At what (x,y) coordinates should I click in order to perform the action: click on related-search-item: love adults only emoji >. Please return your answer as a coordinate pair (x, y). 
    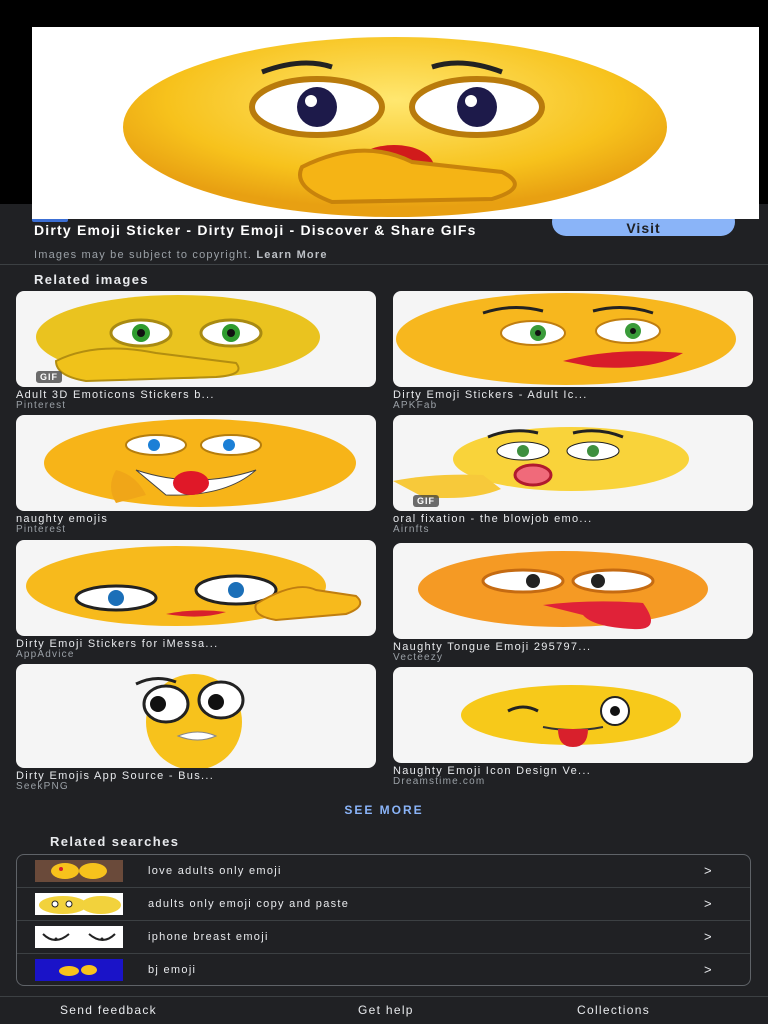
    Looking at the image, I should click on (383, 871).